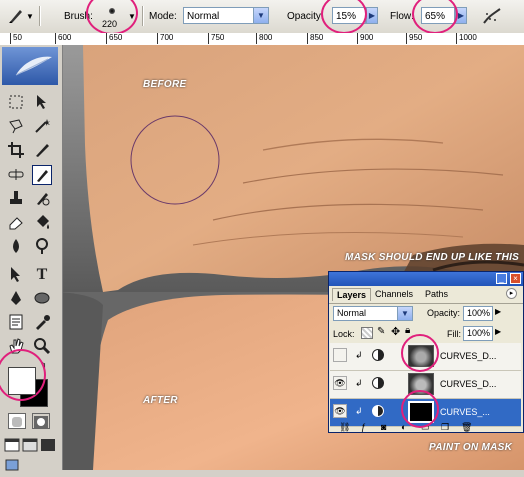 The width and height of the screenshot is (524, 477). Describe the element at coordinates (63, 38) in the screenshot. I see `ruler-tick: 600` at that location.